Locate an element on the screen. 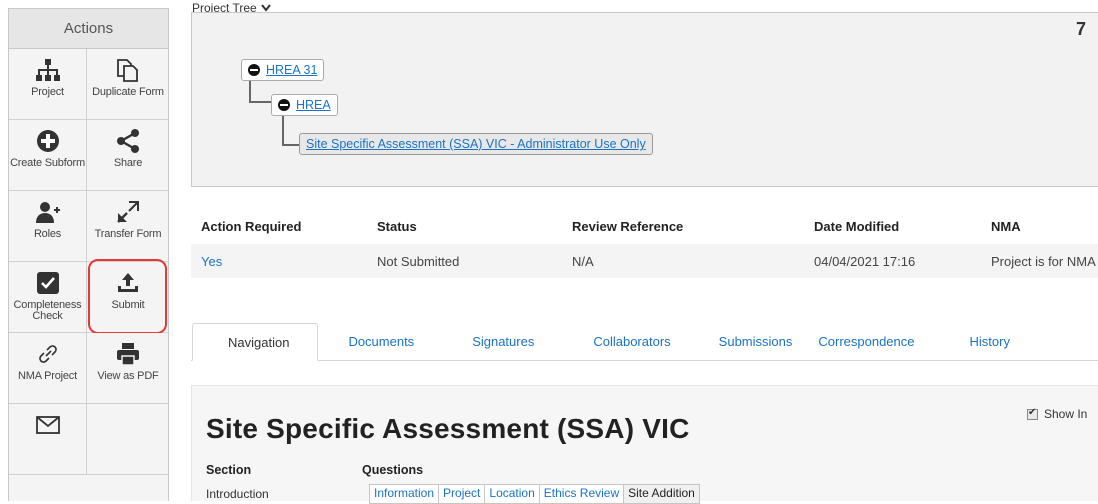 The height and width of the screenshot is (504, 1098). action-view-as-pdf-button: View as PDF is located at coordinates (127, 368).